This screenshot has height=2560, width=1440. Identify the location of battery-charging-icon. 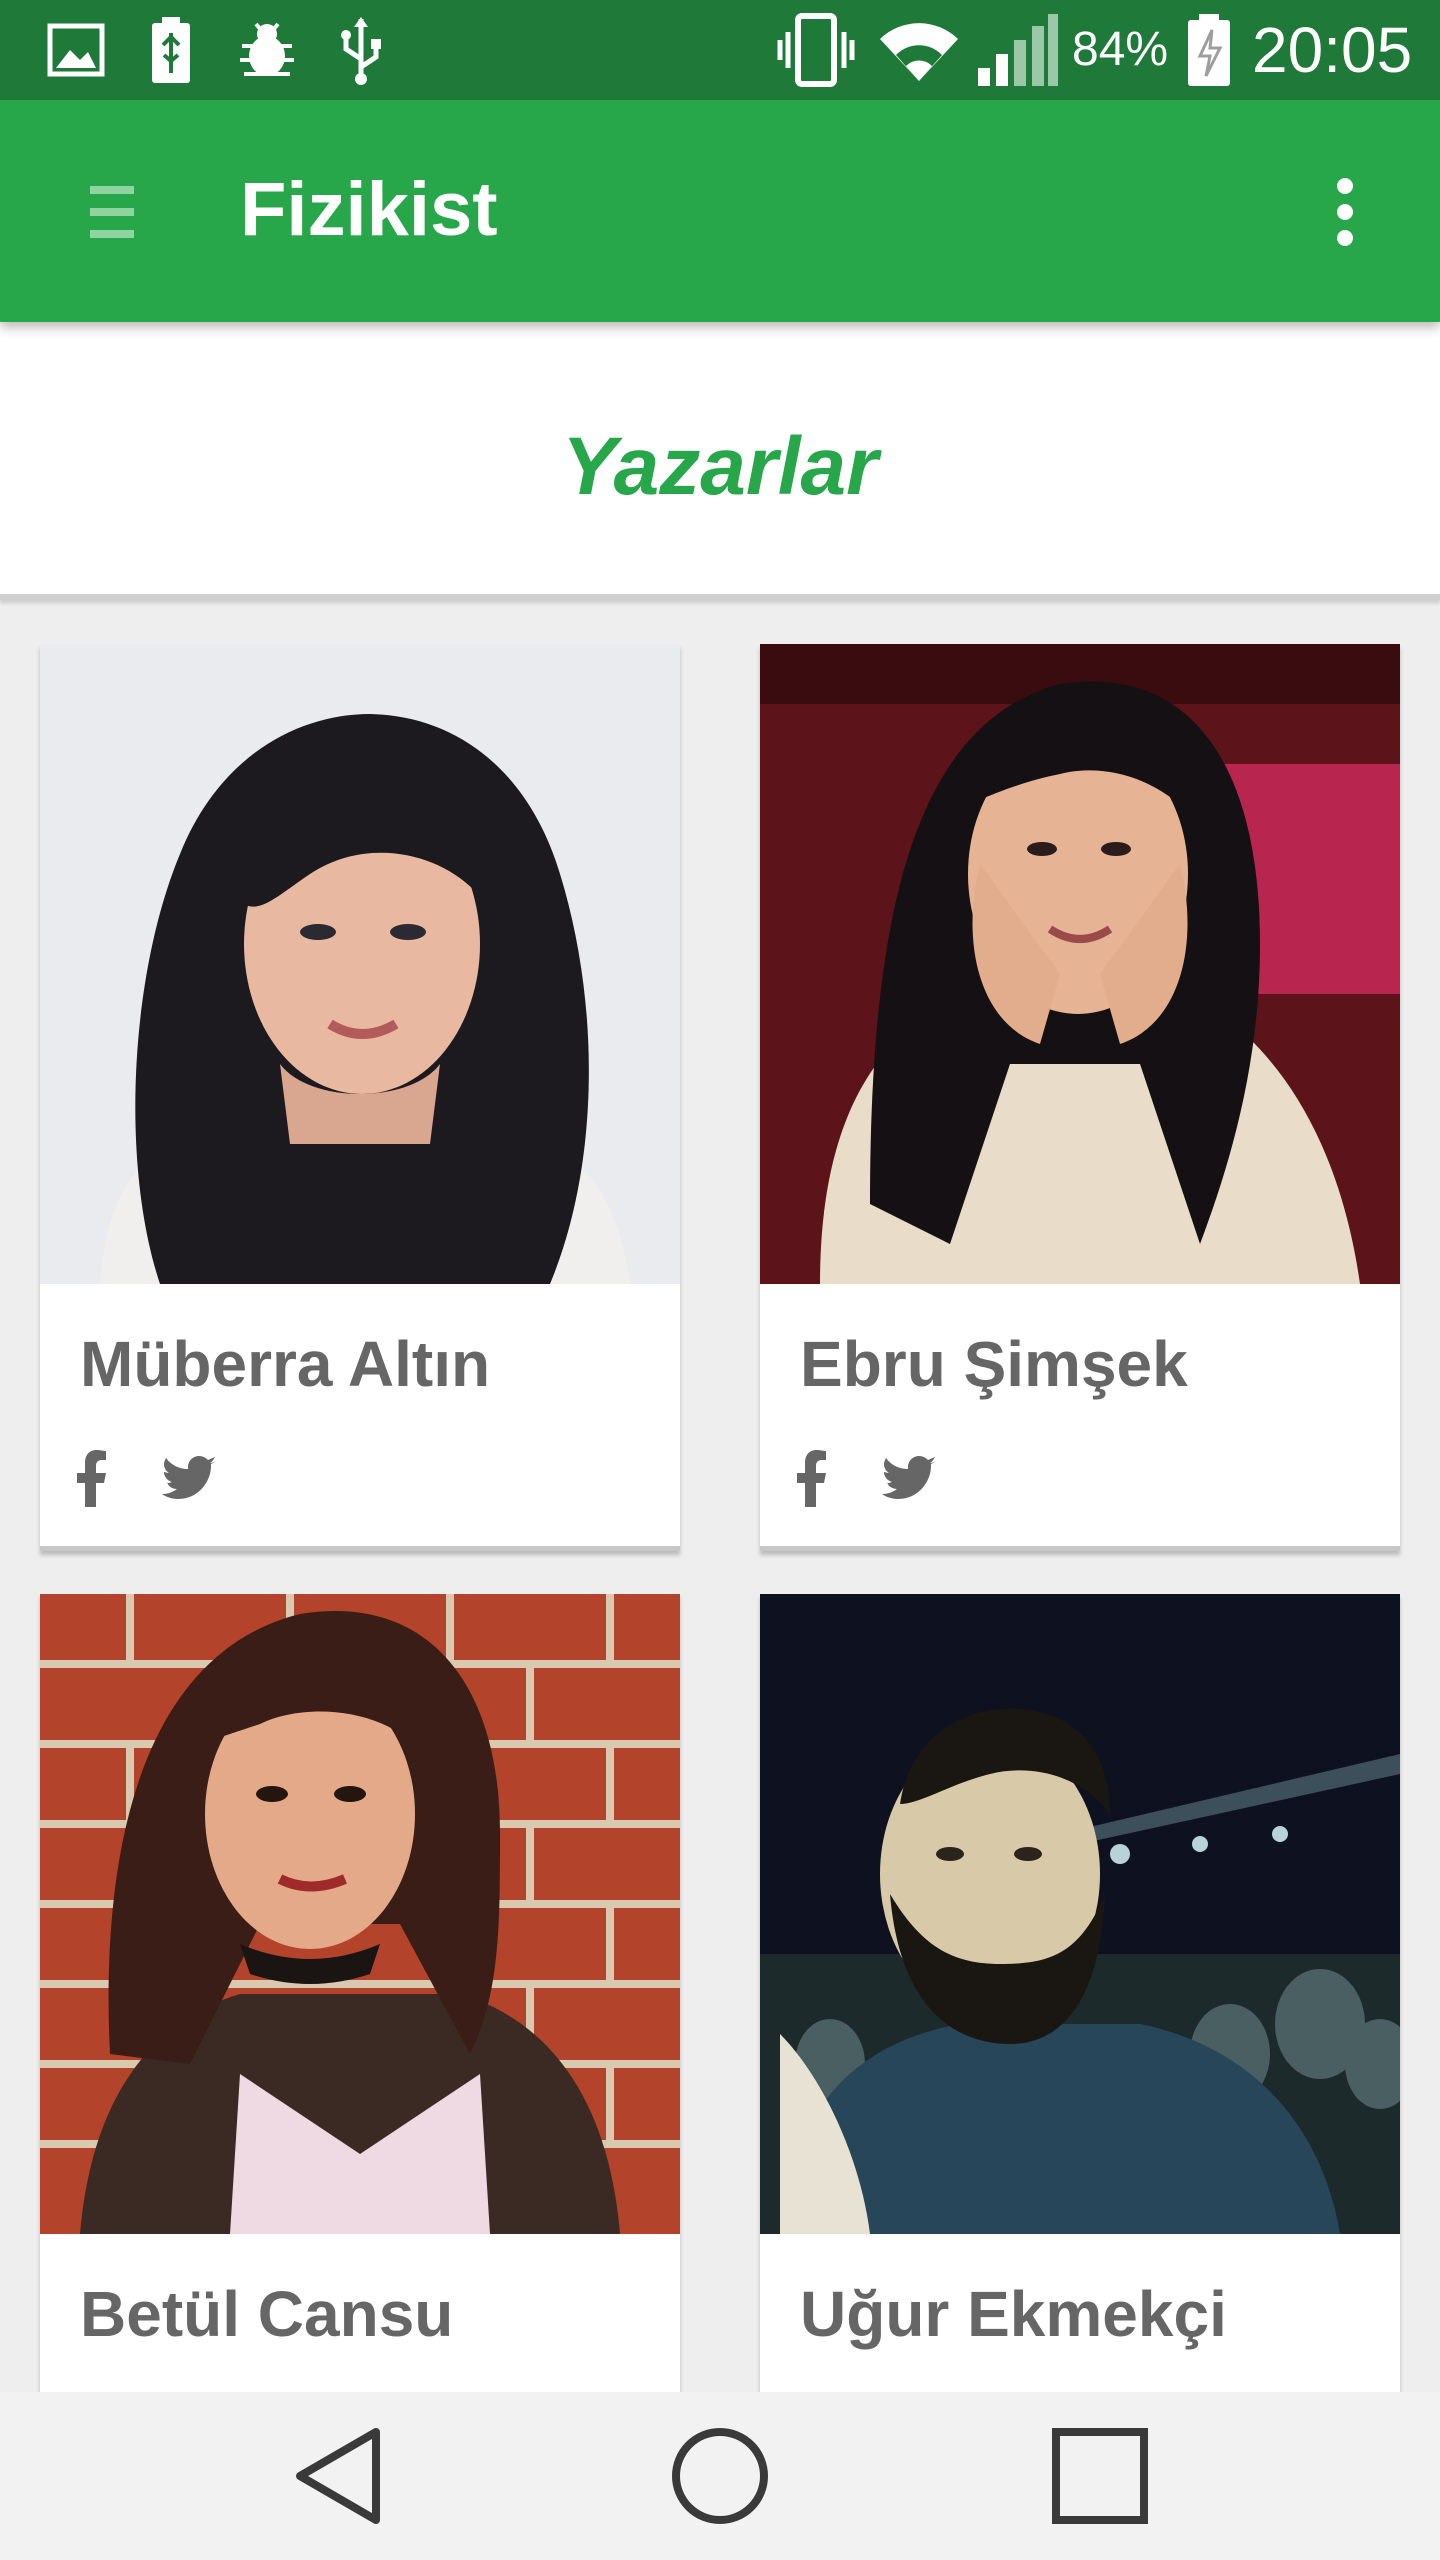
(1209, 50).